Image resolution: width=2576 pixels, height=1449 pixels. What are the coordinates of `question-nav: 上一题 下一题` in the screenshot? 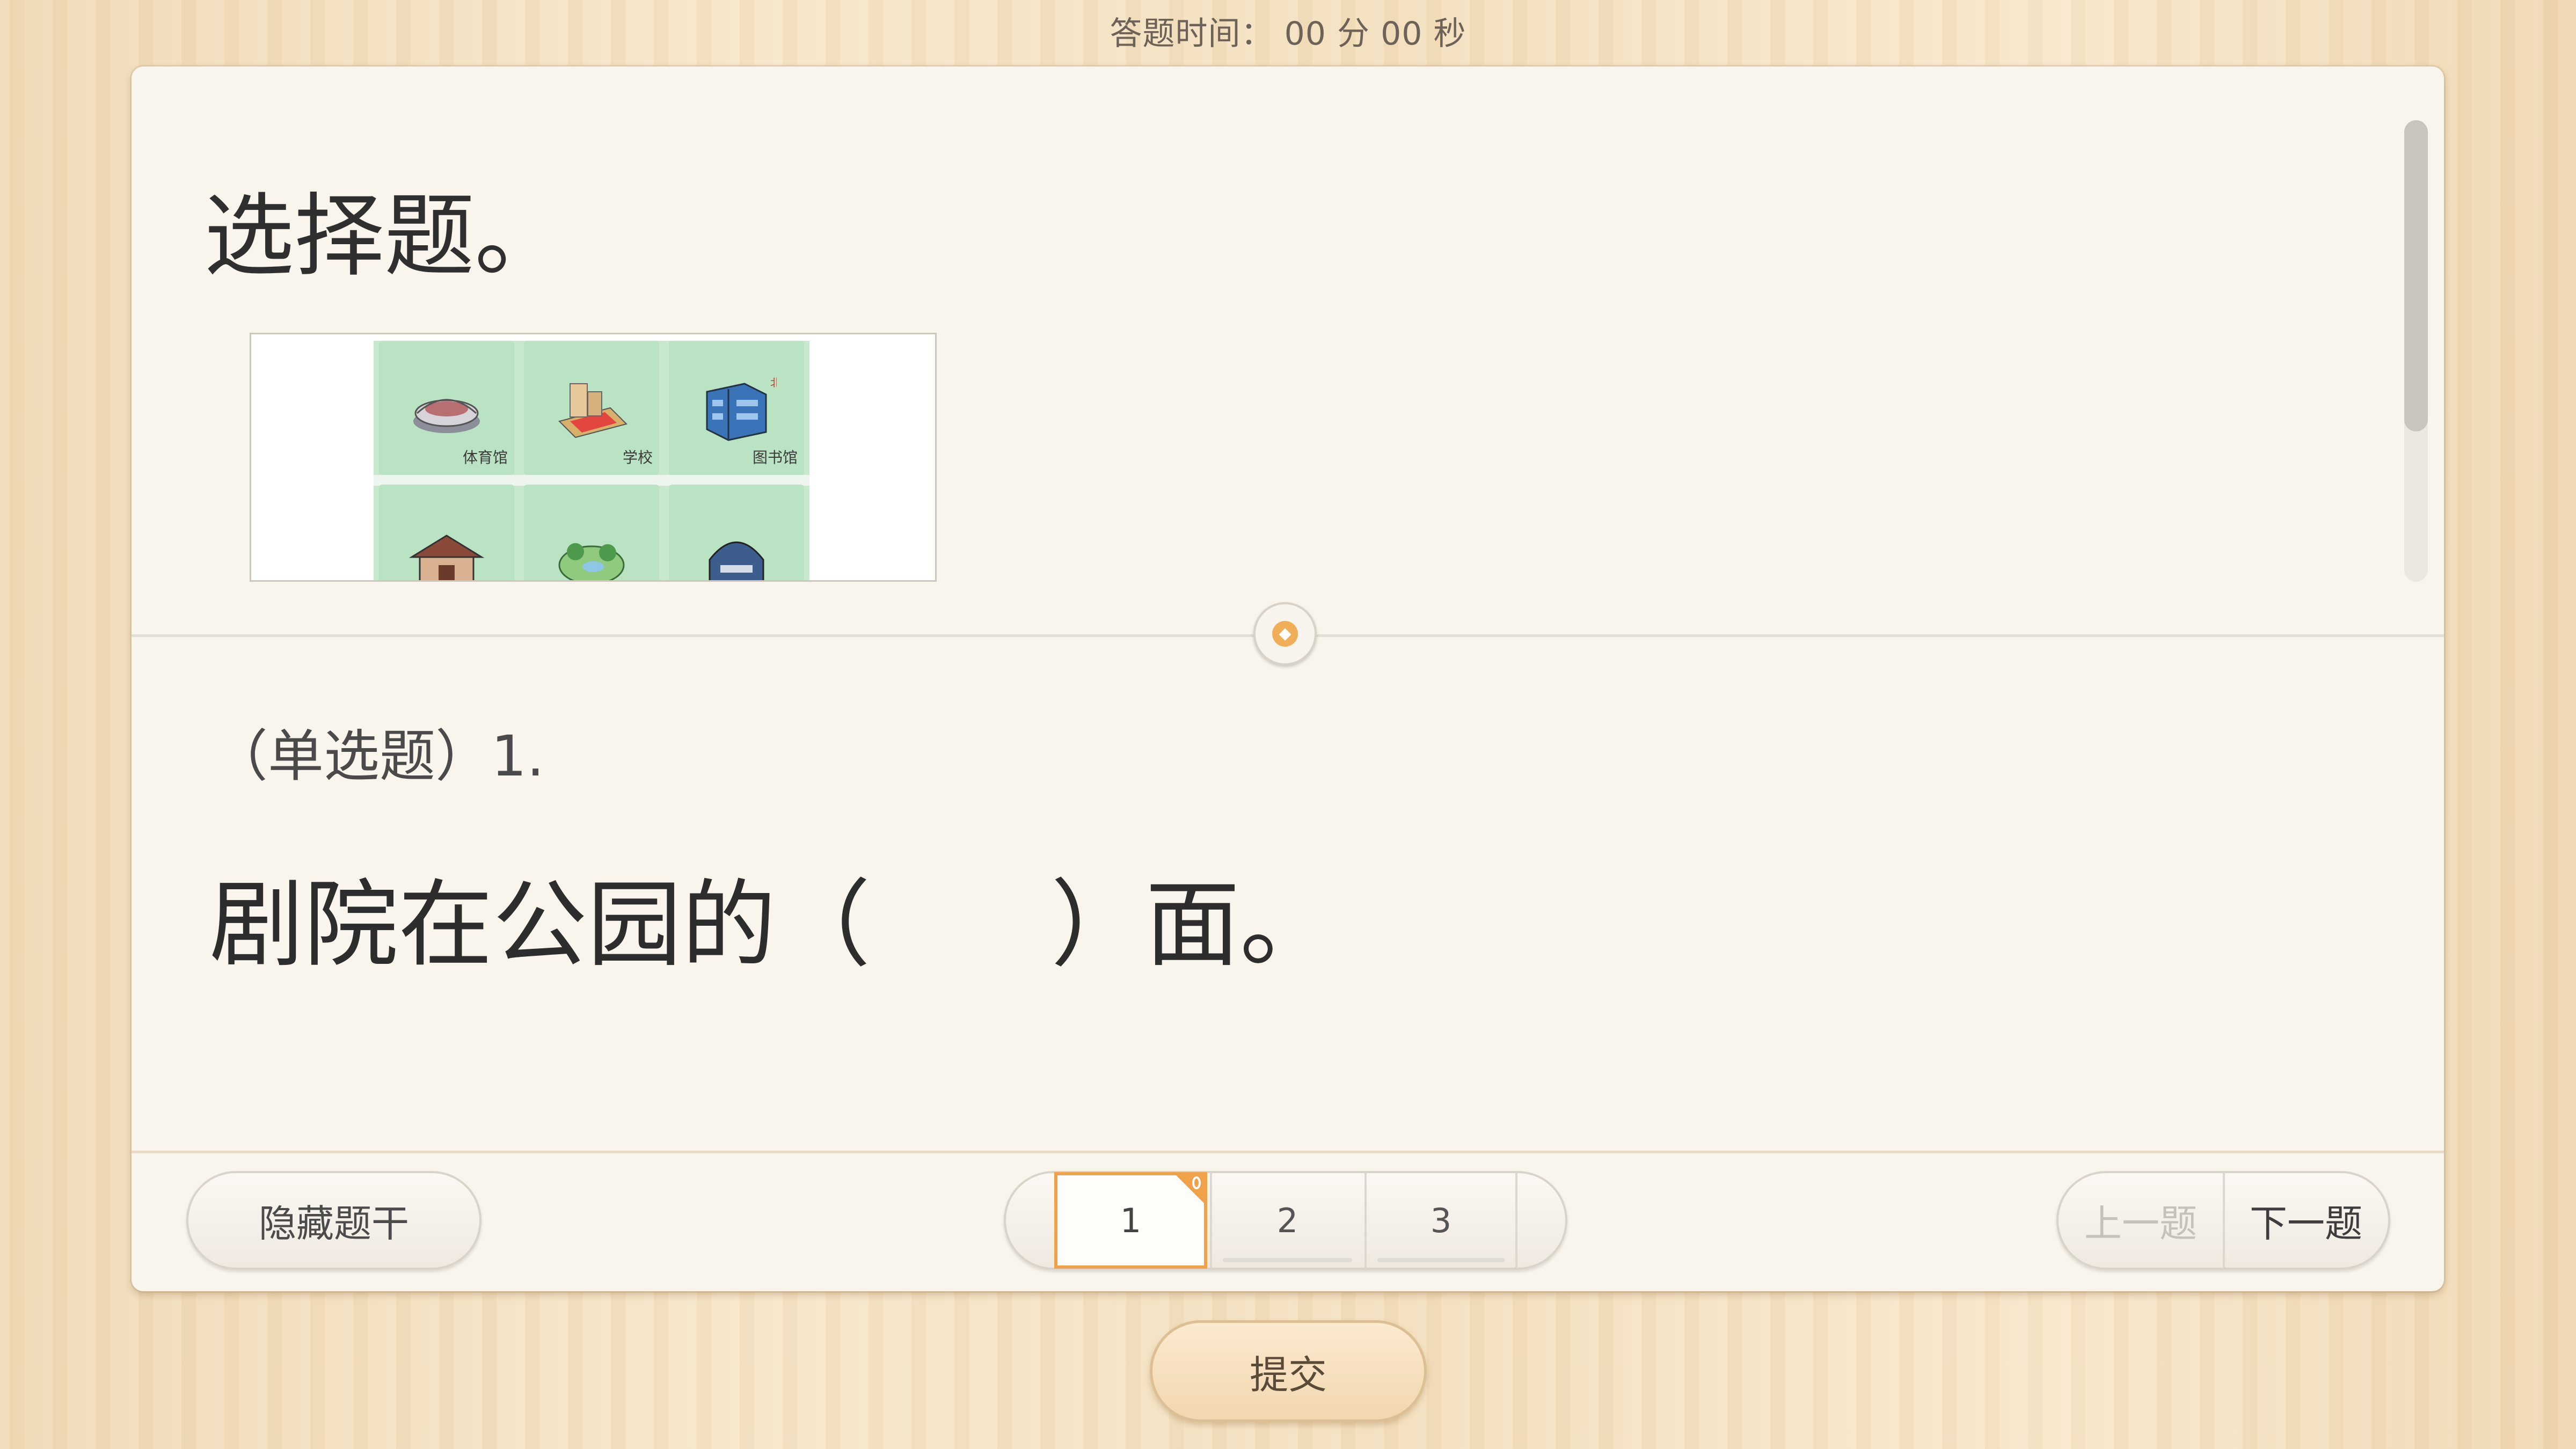 It's located at (2223, 1220).